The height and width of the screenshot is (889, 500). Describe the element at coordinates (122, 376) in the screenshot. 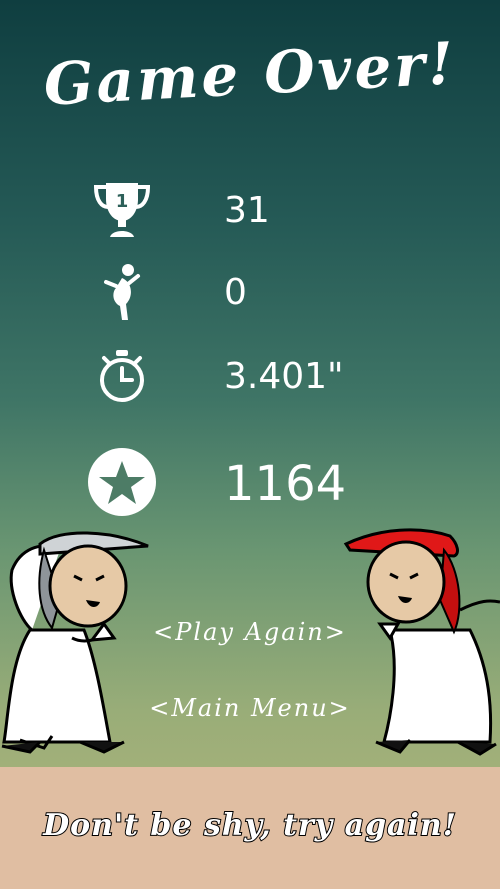

I see `stopwatch-icon` at that location.